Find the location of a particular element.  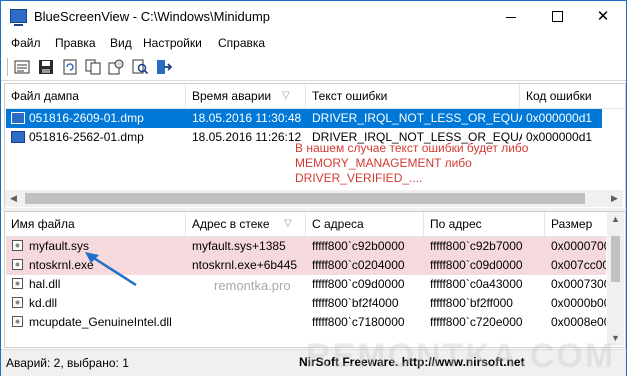

module-size: 0x0000b000 is located at coordinates (578, 303).